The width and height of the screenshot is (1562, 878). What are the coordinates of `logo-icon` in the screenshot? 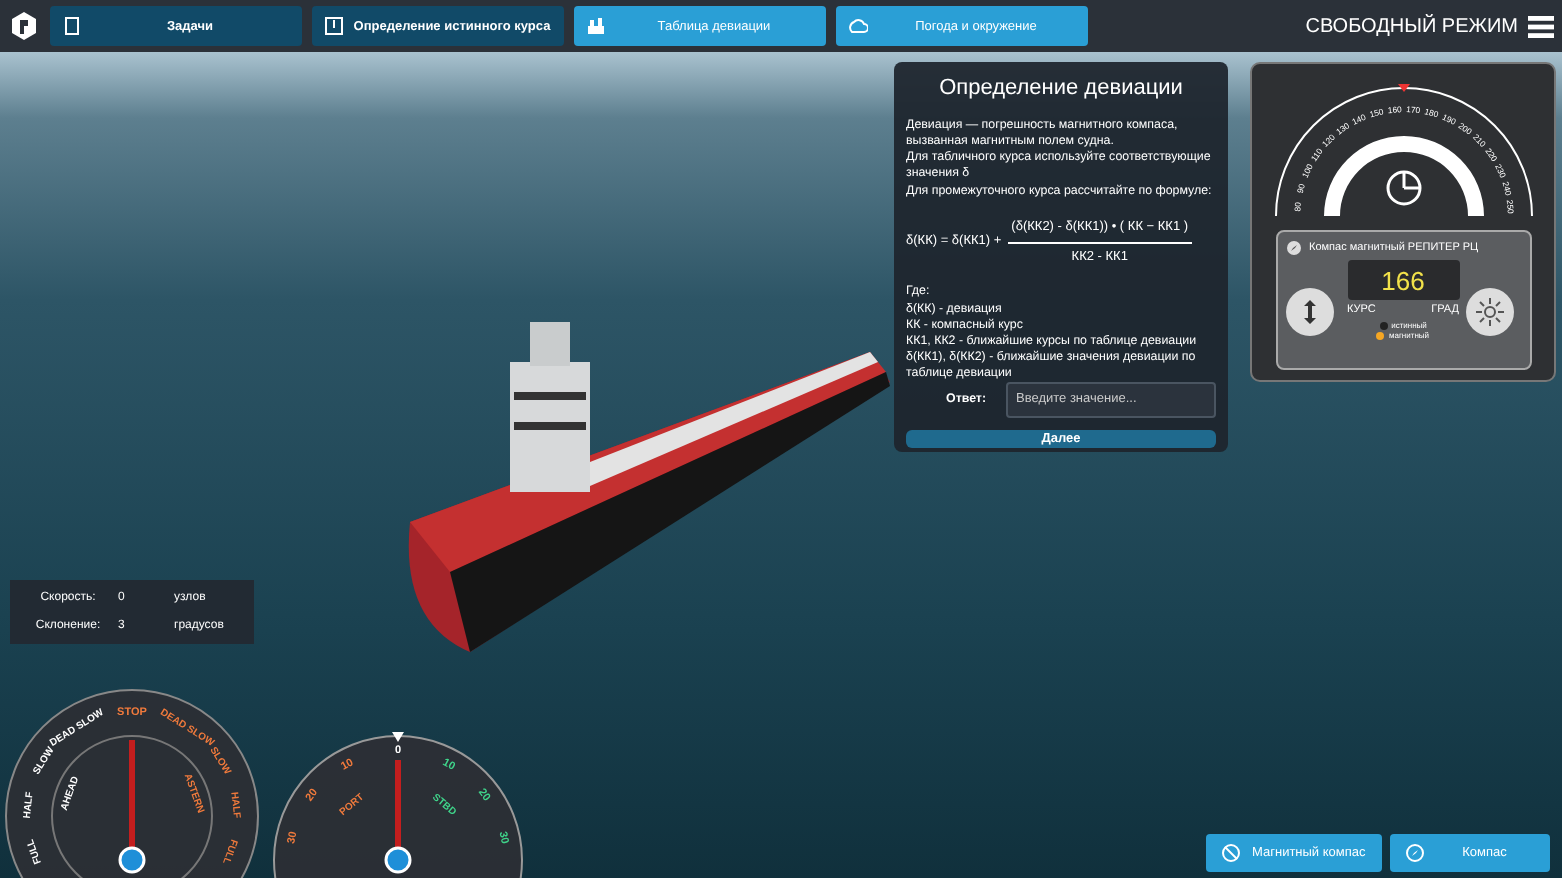 It's located at (24, 26).